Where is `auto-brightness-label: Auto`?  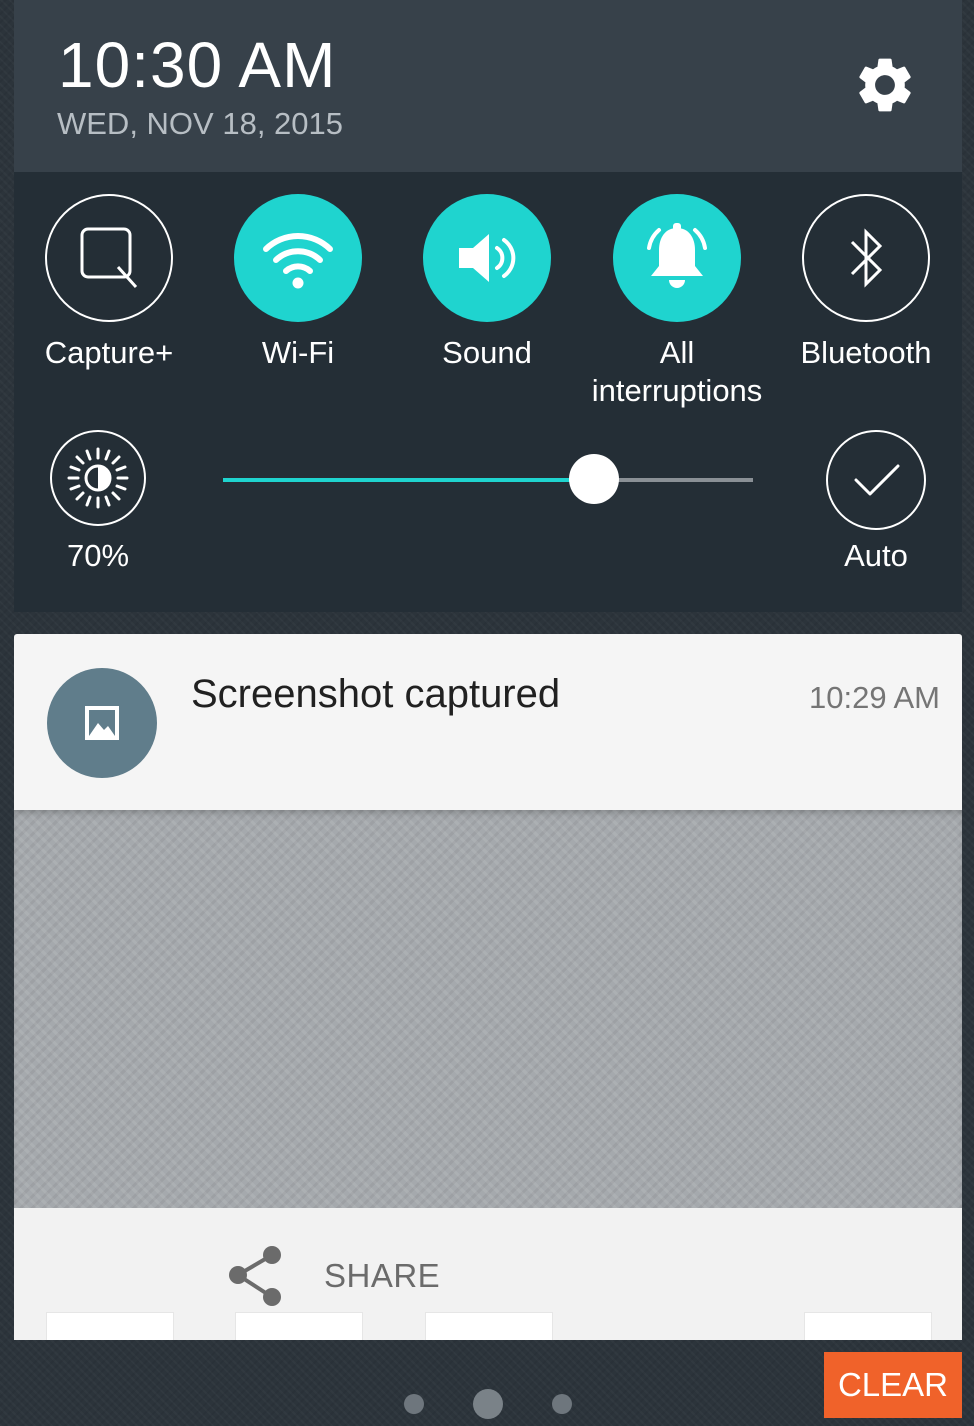
auto-brightness-label: Auto is located at coordinates (876, 555).